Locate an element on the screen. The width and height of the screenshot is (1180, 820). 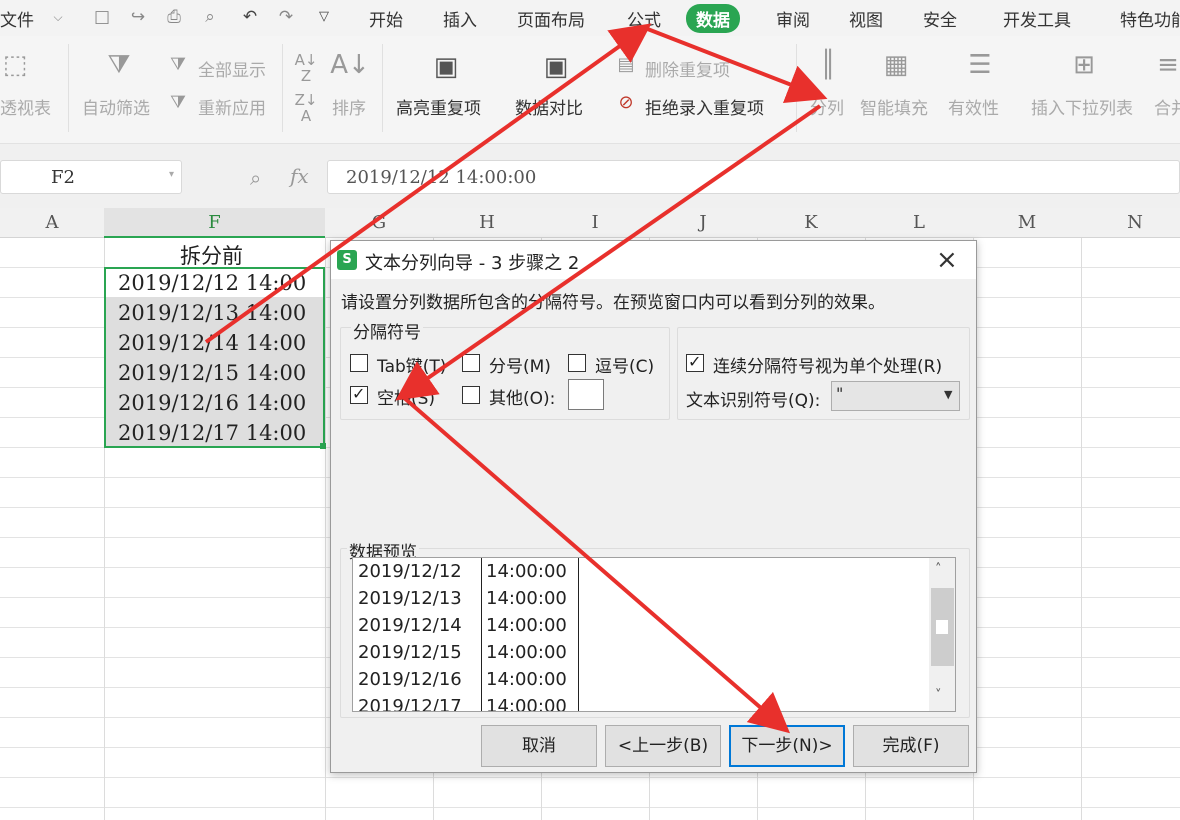
name-box-value: F2 is located at coordinates (63, 177).